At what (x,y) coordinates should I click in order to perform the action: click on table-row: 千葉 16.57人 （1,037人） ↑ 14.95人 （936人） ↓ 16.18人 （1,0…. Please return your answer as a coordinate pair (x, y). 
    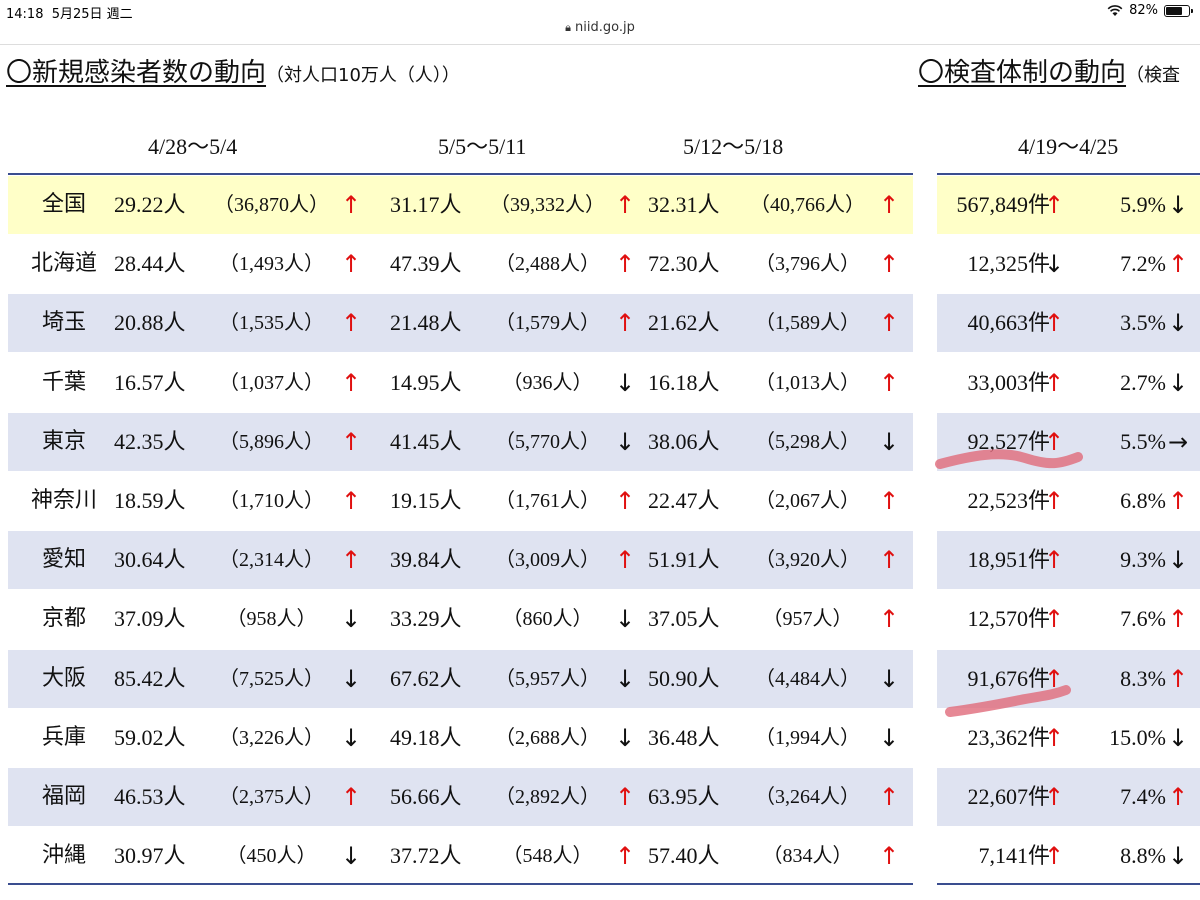
    Looking at the image, I should click on (460, 383).